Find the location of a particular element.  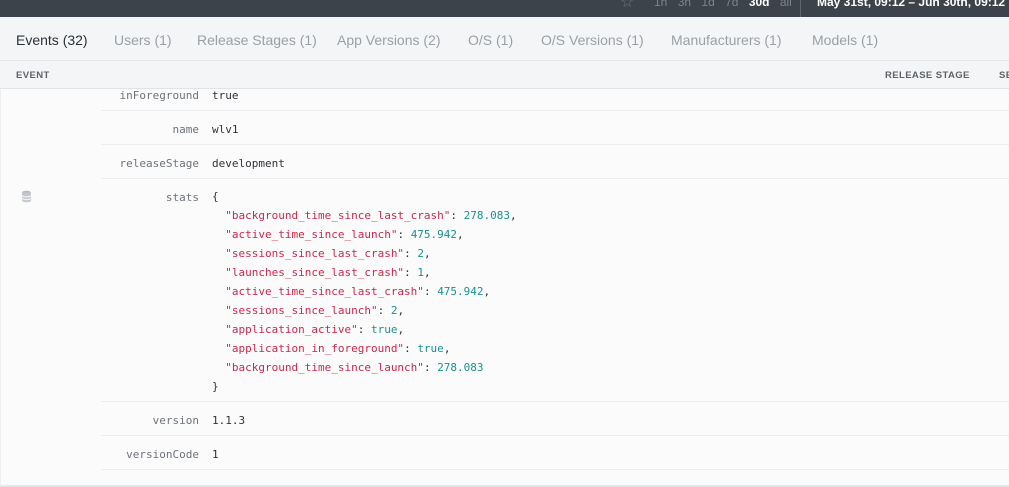

json-open-brace: { is located at coordinates (215, 196).